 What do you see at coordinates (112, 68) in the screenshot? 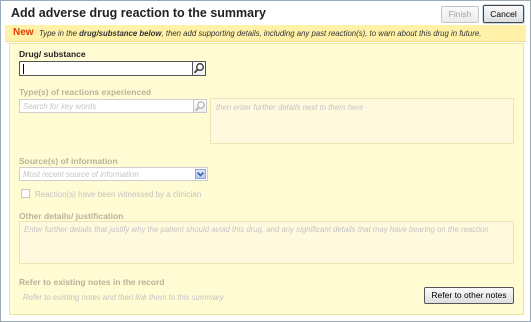
I see `drug-input` at bounding box center [112, 68].